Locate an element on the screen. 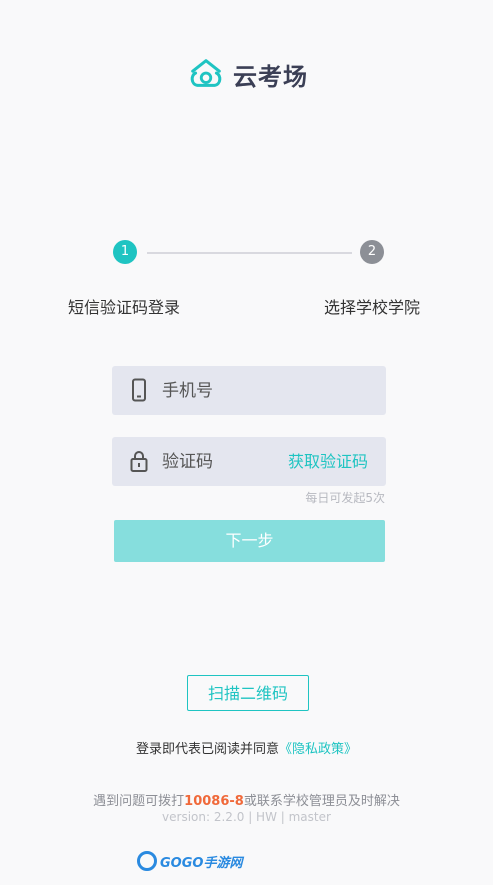  step-1-badge: 1 is located at coordinates (125, 252).